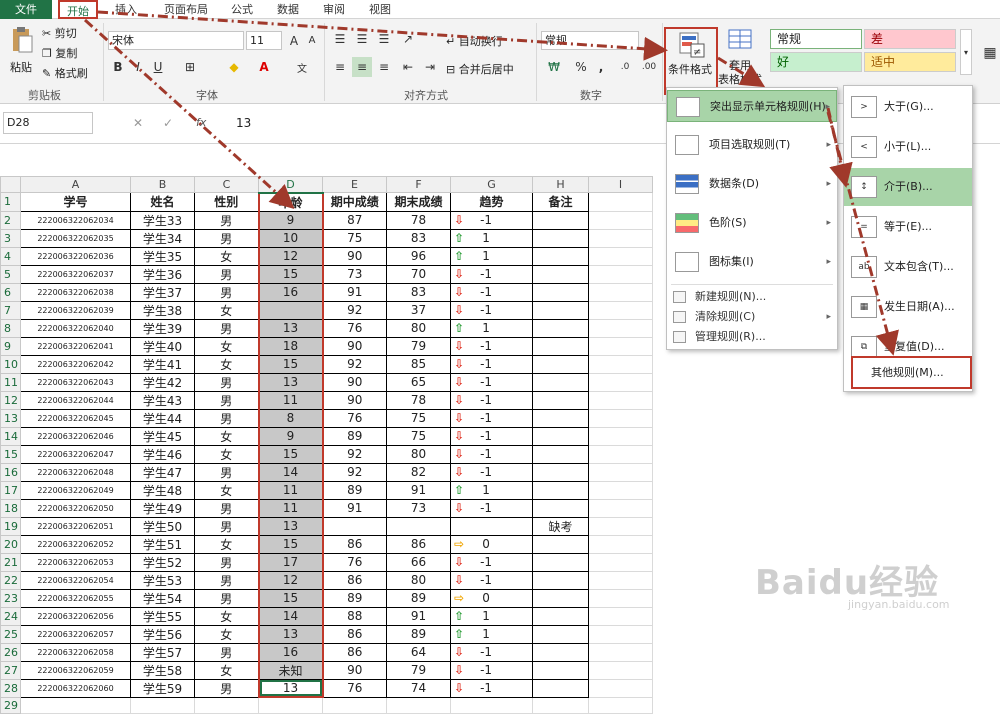  What do you see at coordinates (418, 328) in the screenshot?
I see `final-cell: 80` at bounding box center [418, 328].